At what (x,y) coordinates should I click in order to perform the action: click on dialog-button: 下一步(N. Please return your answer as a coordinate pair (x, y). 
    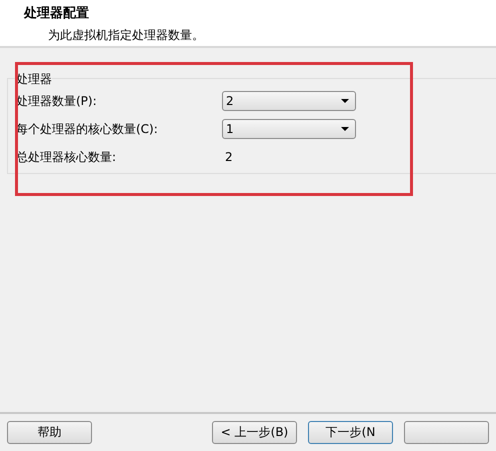
    Looking at the image, I should click on (350, 432).